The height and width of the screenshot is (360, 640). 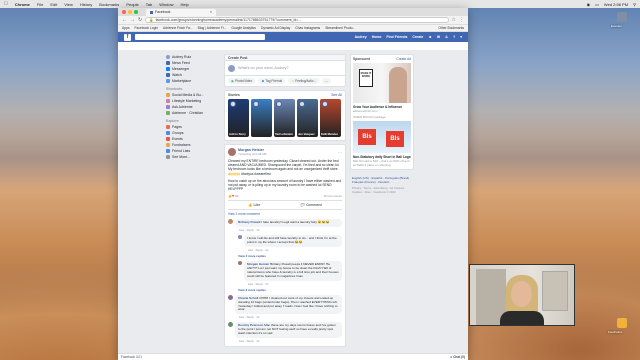 I want to click on menu-history: History, so click(x=86, y=4).